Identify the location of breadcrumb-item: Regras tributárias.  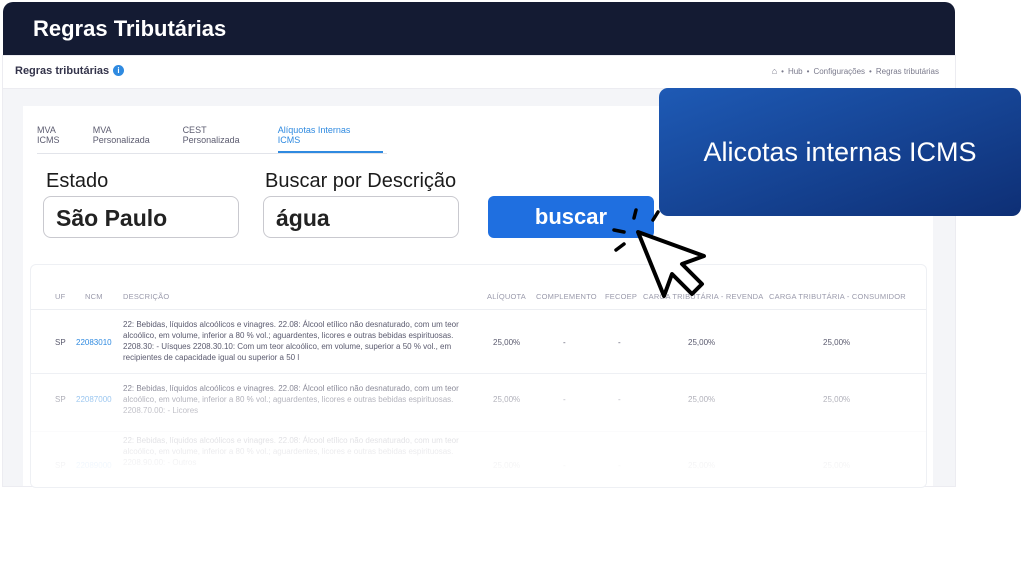
(907, 71).